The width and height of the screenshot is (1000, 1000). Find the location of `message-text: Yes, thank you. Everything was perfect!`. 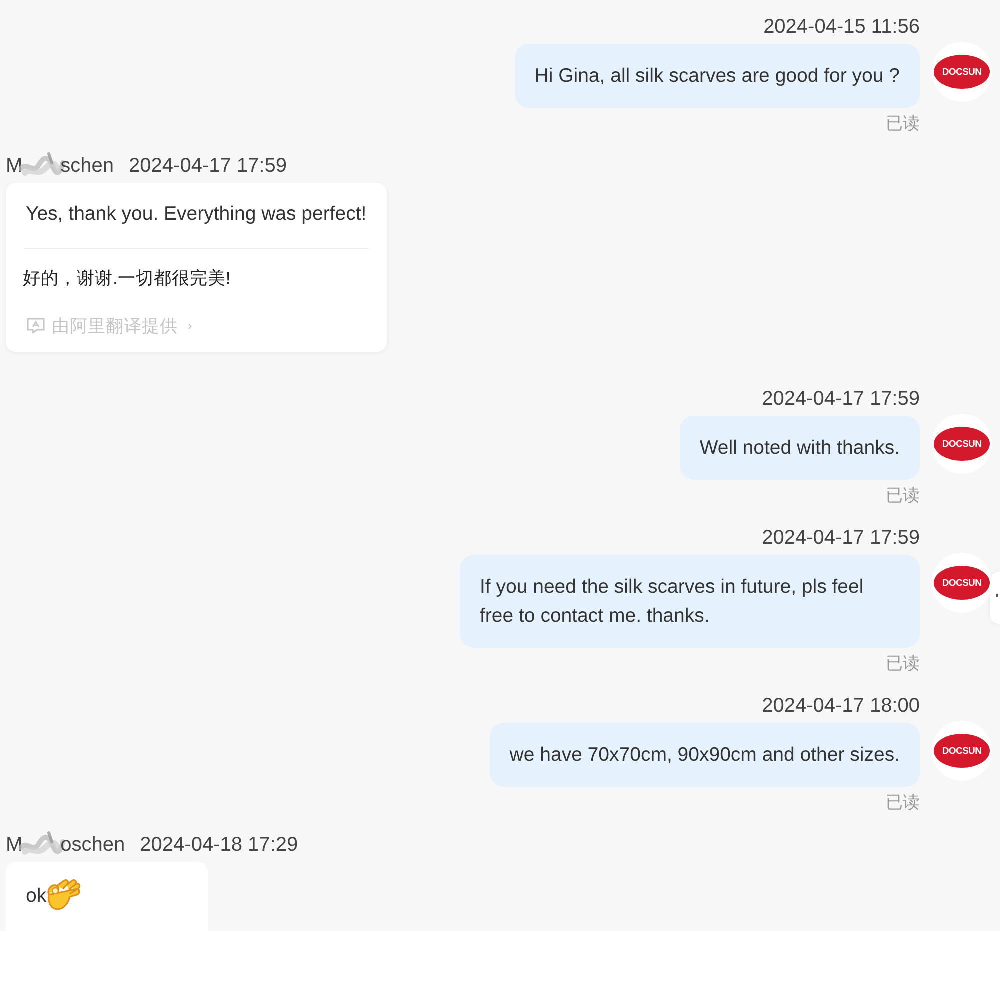

message-text: Yes, thank you. Everything was perfect! is located at coordinates (196, 214).